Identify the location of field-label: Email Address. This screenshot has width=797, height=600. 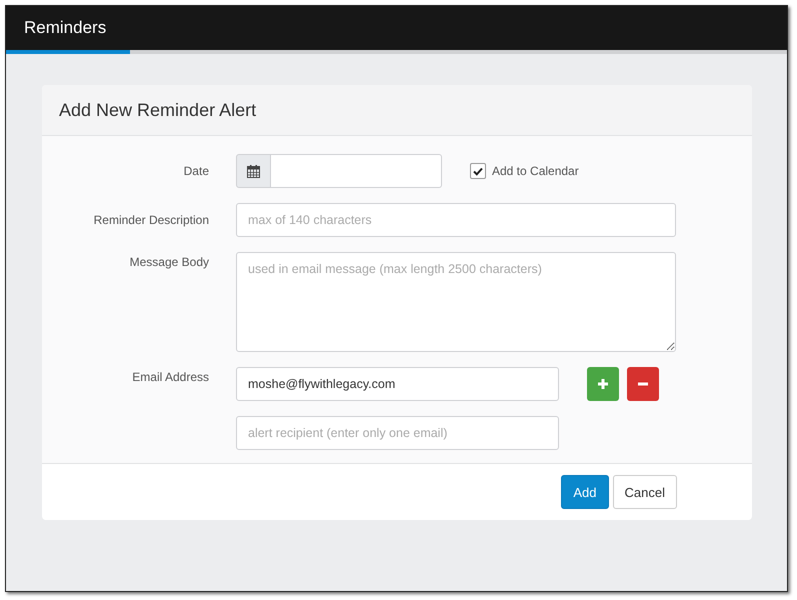
(170, 376).